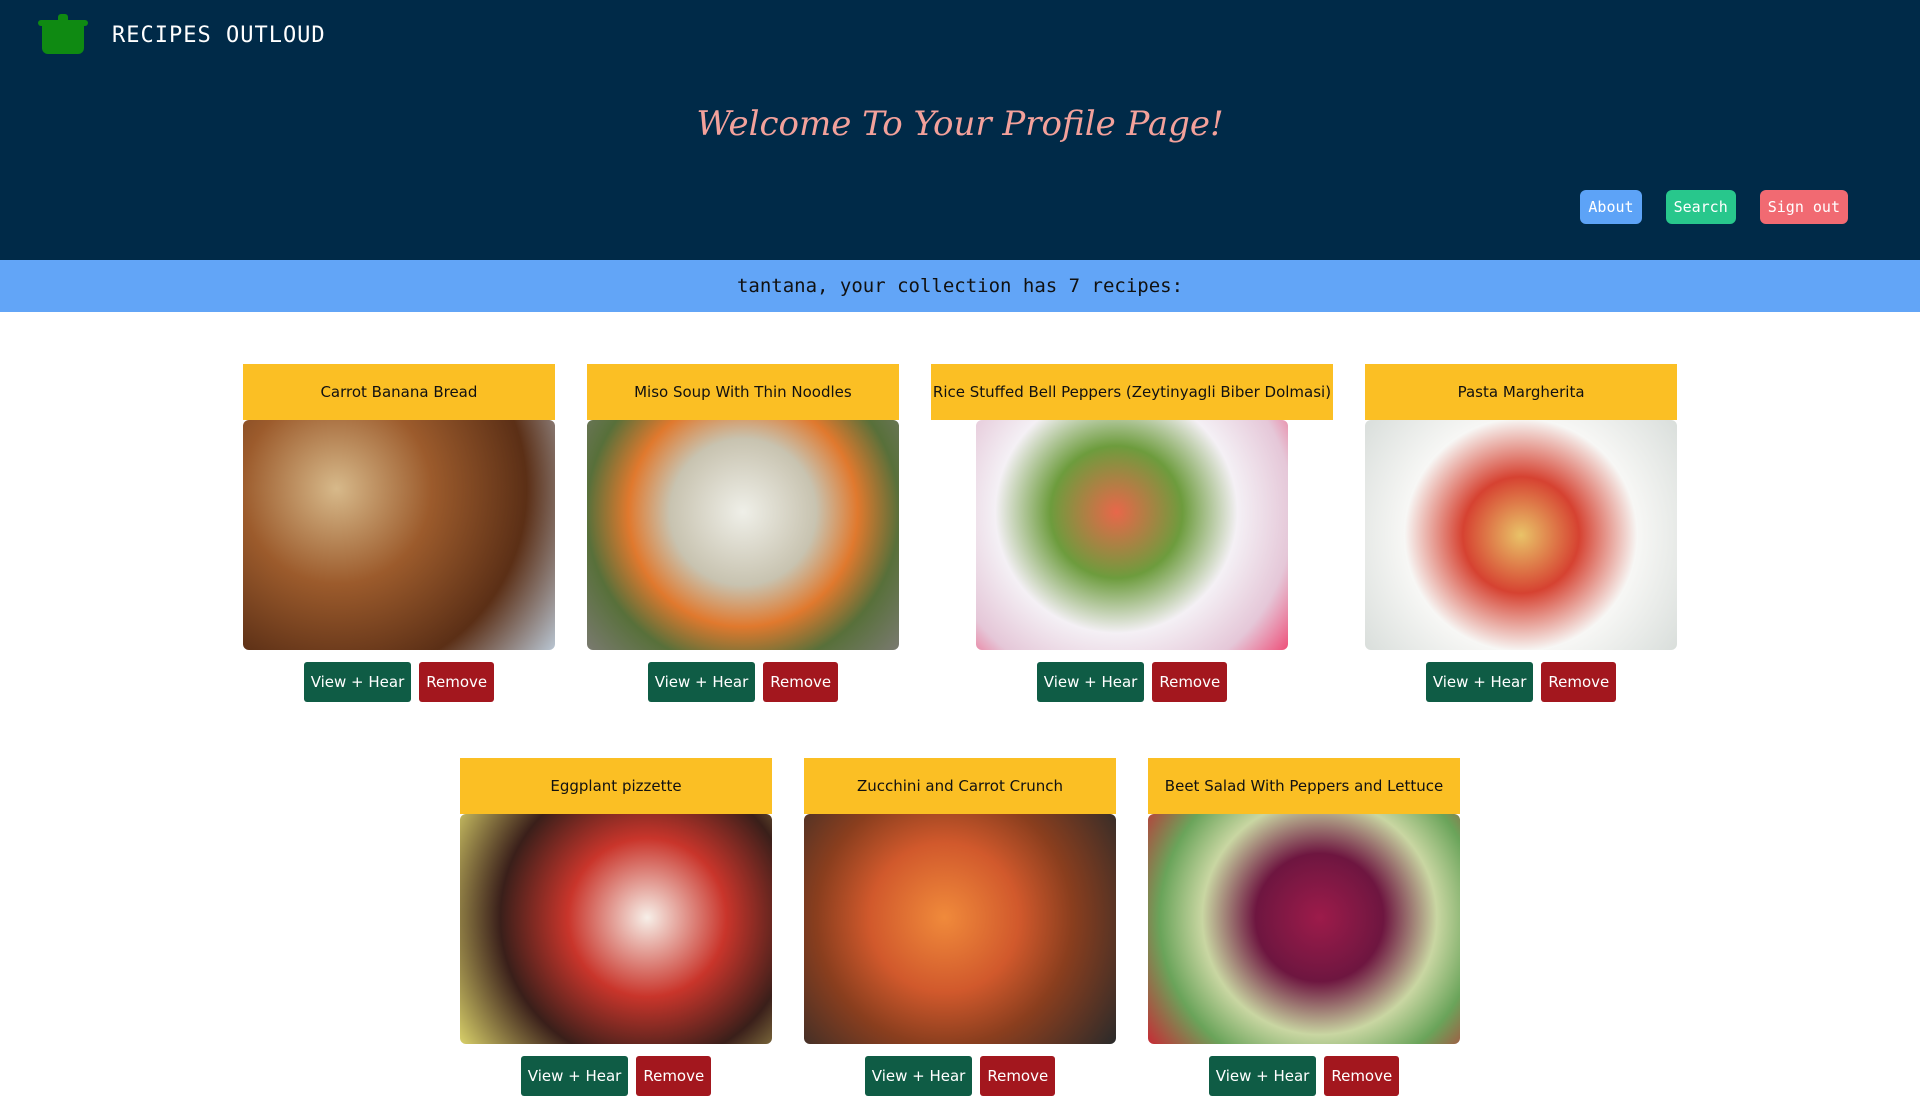 The width and height of the screenshot is (1920, 1102). I want to click on sign-out-button: Sign out, so click(1803, 207).